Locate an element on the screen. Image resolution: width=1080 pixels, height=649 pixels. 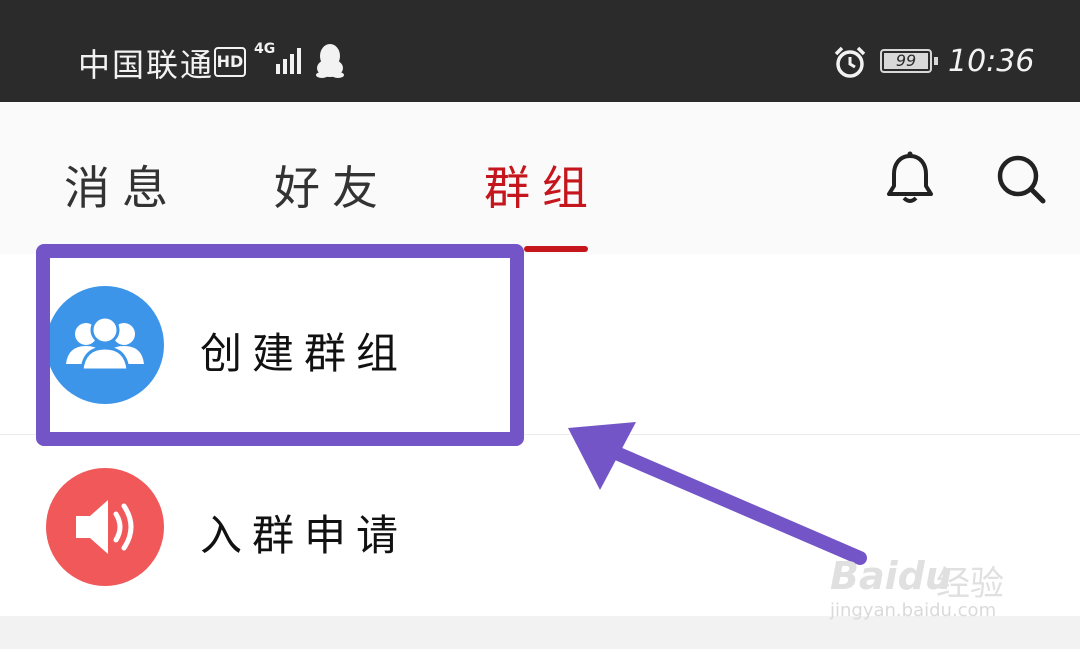
watermark-product: 经验 is located at coordinates (970, 584).